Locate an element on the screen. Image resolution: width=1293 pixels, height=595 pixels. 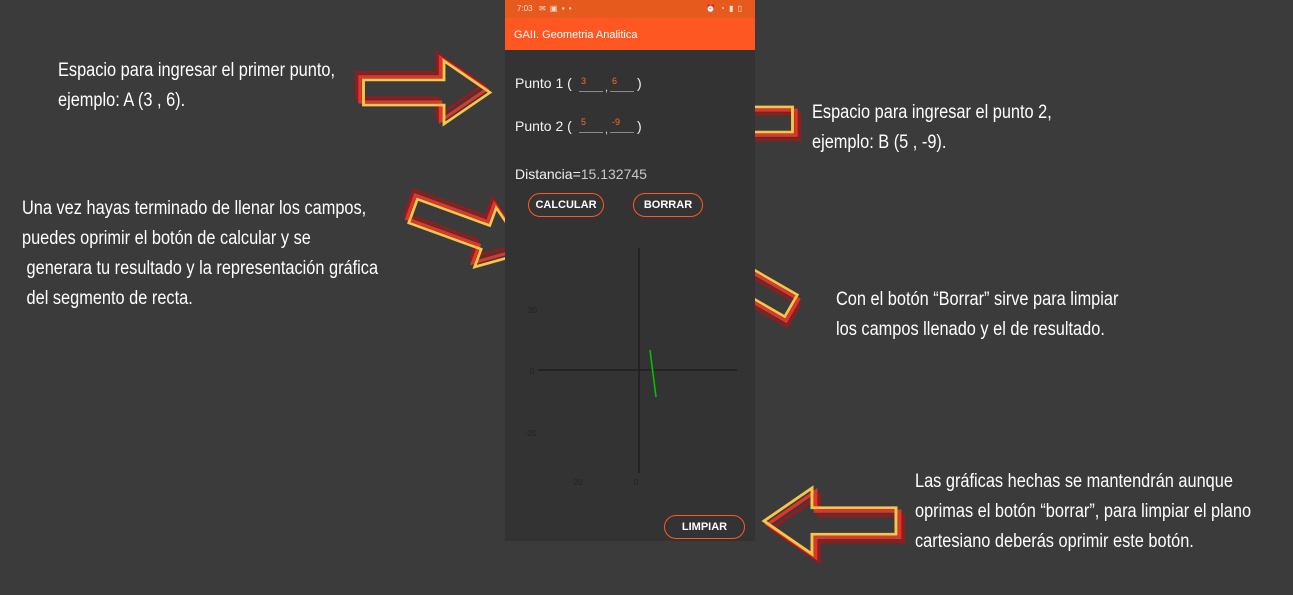
app-bar: GAII. Geometria Analitica is located at coordinates (630, 34).